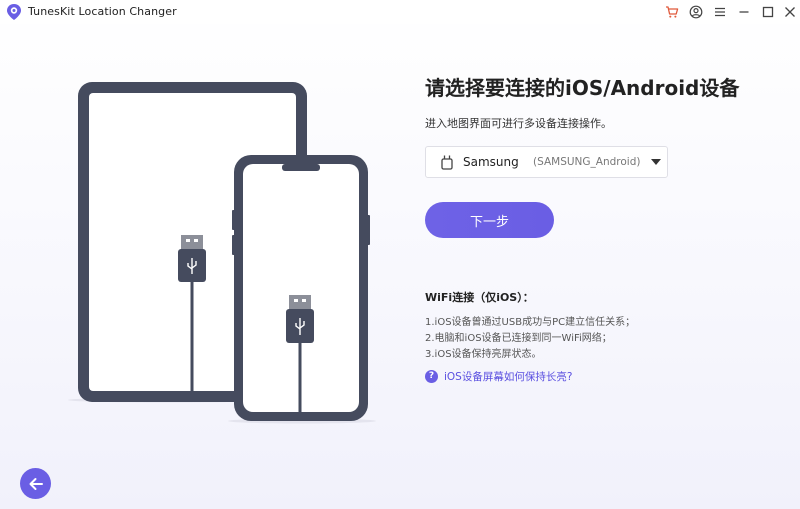 This screenshot has width=800, height=509. I want to click on app-title: TunesKit Location Changer, so click(102, 11).